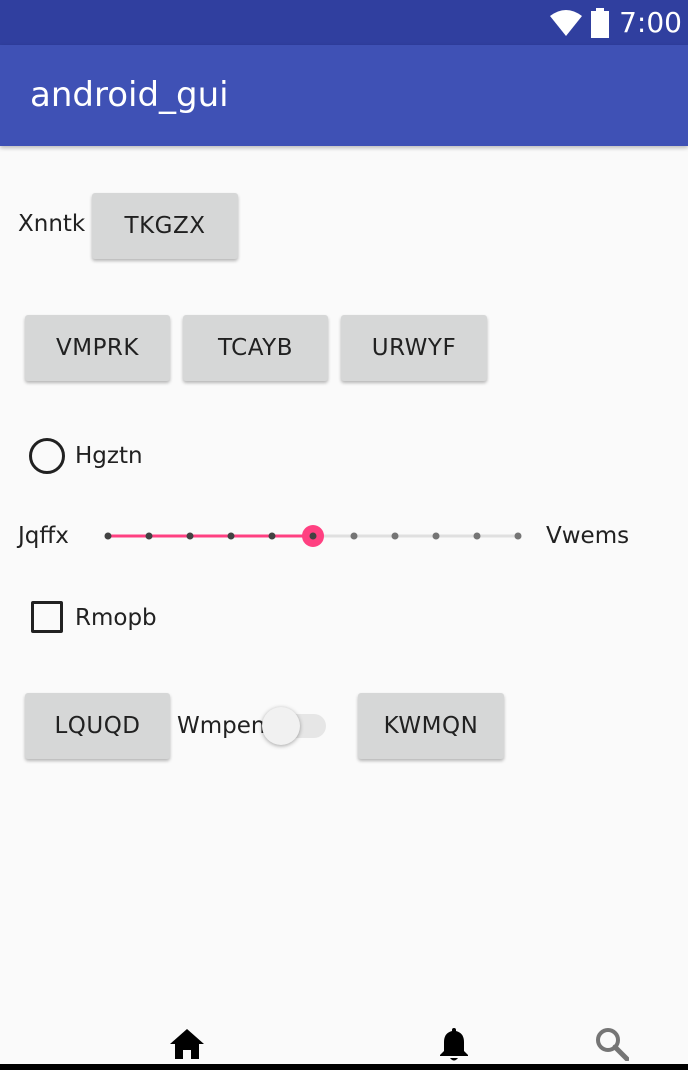  Describe the element at coordinates (414, 348) in the screenshot. I see `urwyf-button: URWYF` at that location.